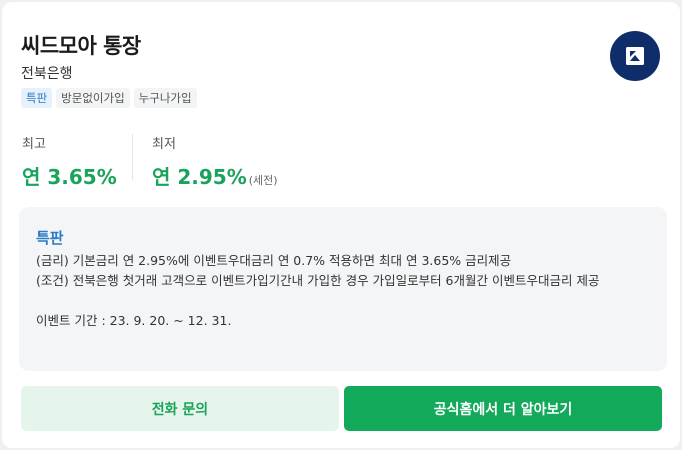 This screenshot has width=682, height=450. What do you see at coordinates (93, 98) in the screenshot?
I see `tag-no-visit: 방문없이가입` at bounding box center [93, 98].